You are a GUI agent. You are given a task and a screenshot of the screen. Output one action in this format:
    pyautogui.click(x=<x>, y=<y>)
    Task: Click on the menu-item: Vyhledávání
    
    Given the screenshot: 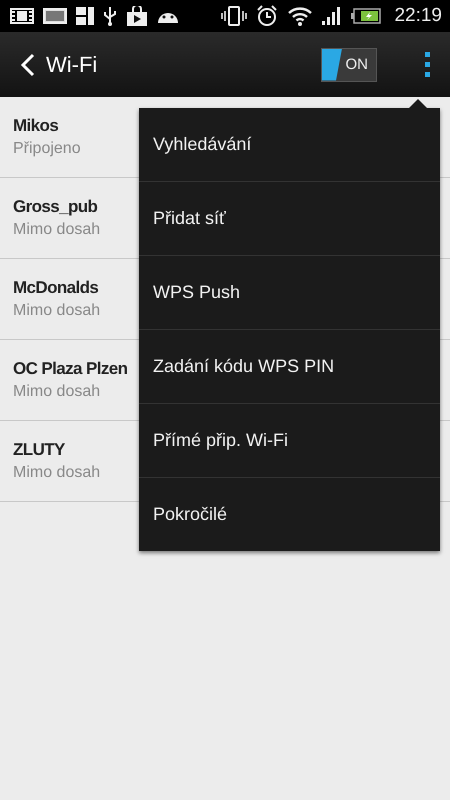 What is the action you would take?
    pyautogui.click(x=289, y=145)
    